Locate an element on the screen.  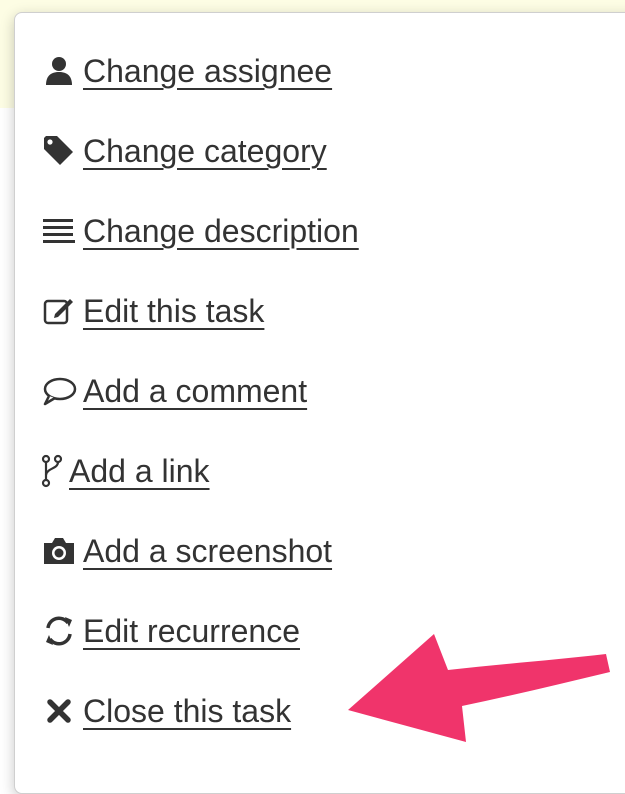
menu-item-add-link: Add a link is located at coordinates (125, 471).